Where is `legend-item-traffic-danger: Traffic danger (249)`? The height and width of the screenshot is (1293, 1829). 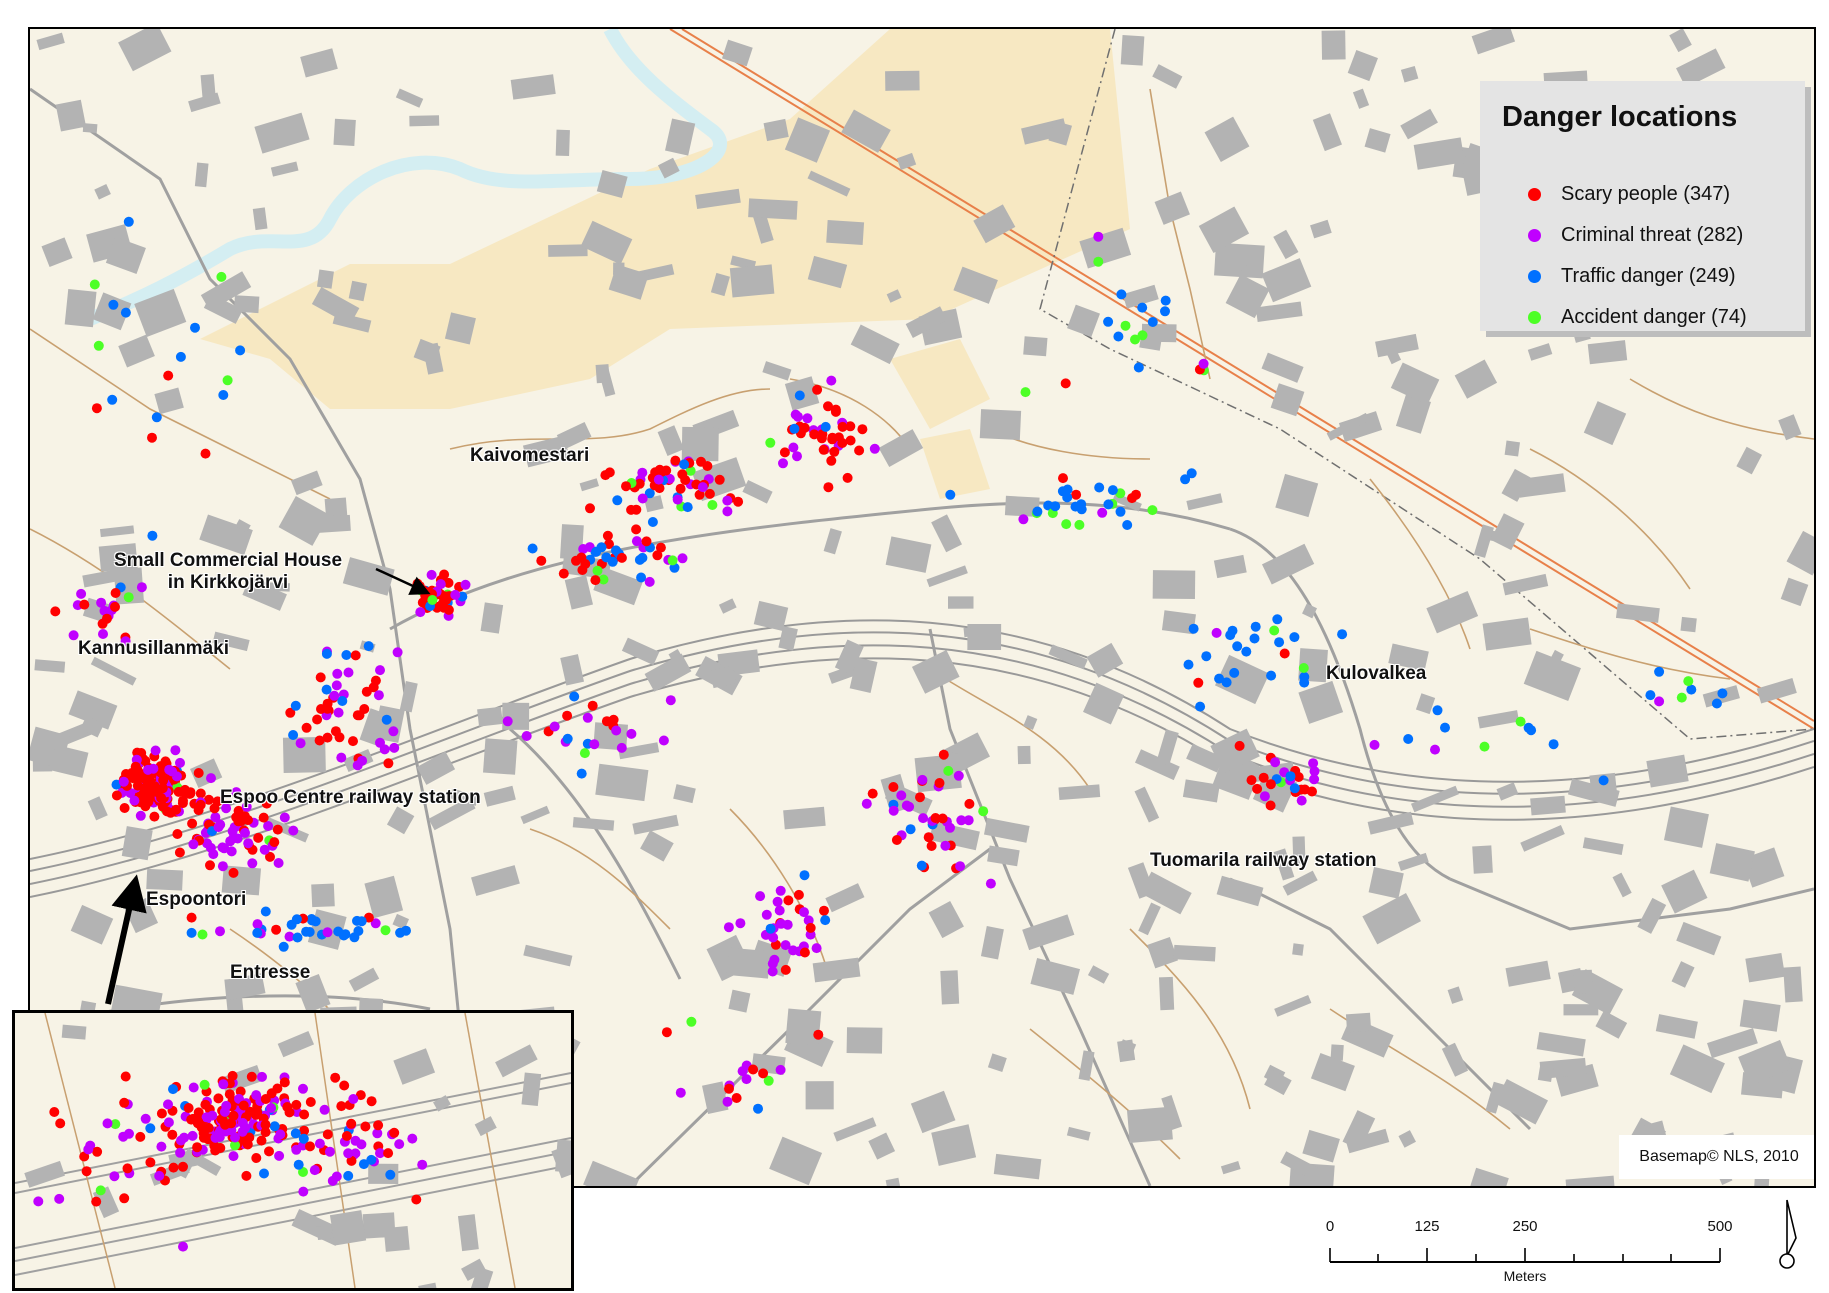 legend-item-traffic-danger: Traffic danger (249) is located at coordinates (1632, 276).